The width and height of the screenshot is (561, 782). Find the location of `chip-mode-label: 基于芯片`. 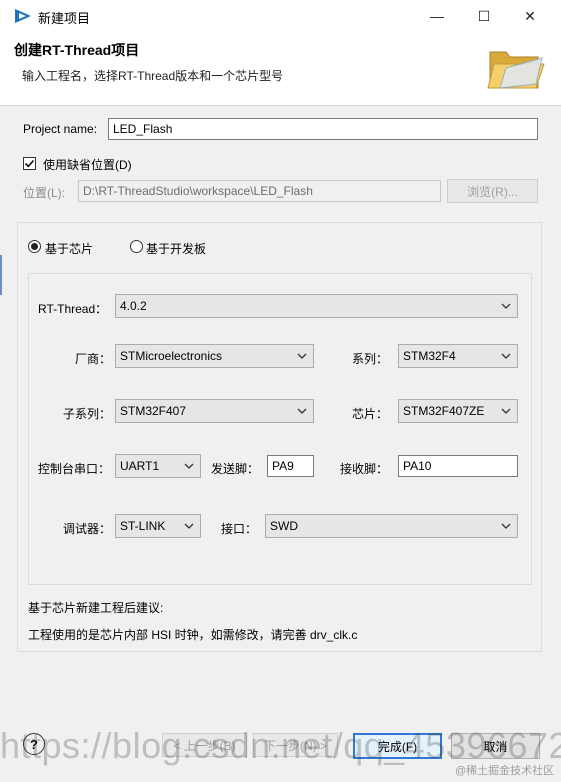

chip-mode-label: 基于芯片 is located at coordinates (69, 249).